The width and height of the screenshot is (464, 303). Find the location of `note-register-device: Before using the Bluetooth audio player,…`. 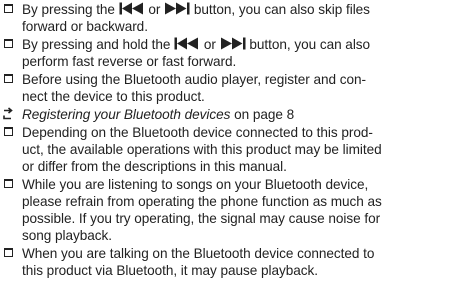

note-register-device: Before using the Bluetooth audio player,… is located at coordinates (231, 88).